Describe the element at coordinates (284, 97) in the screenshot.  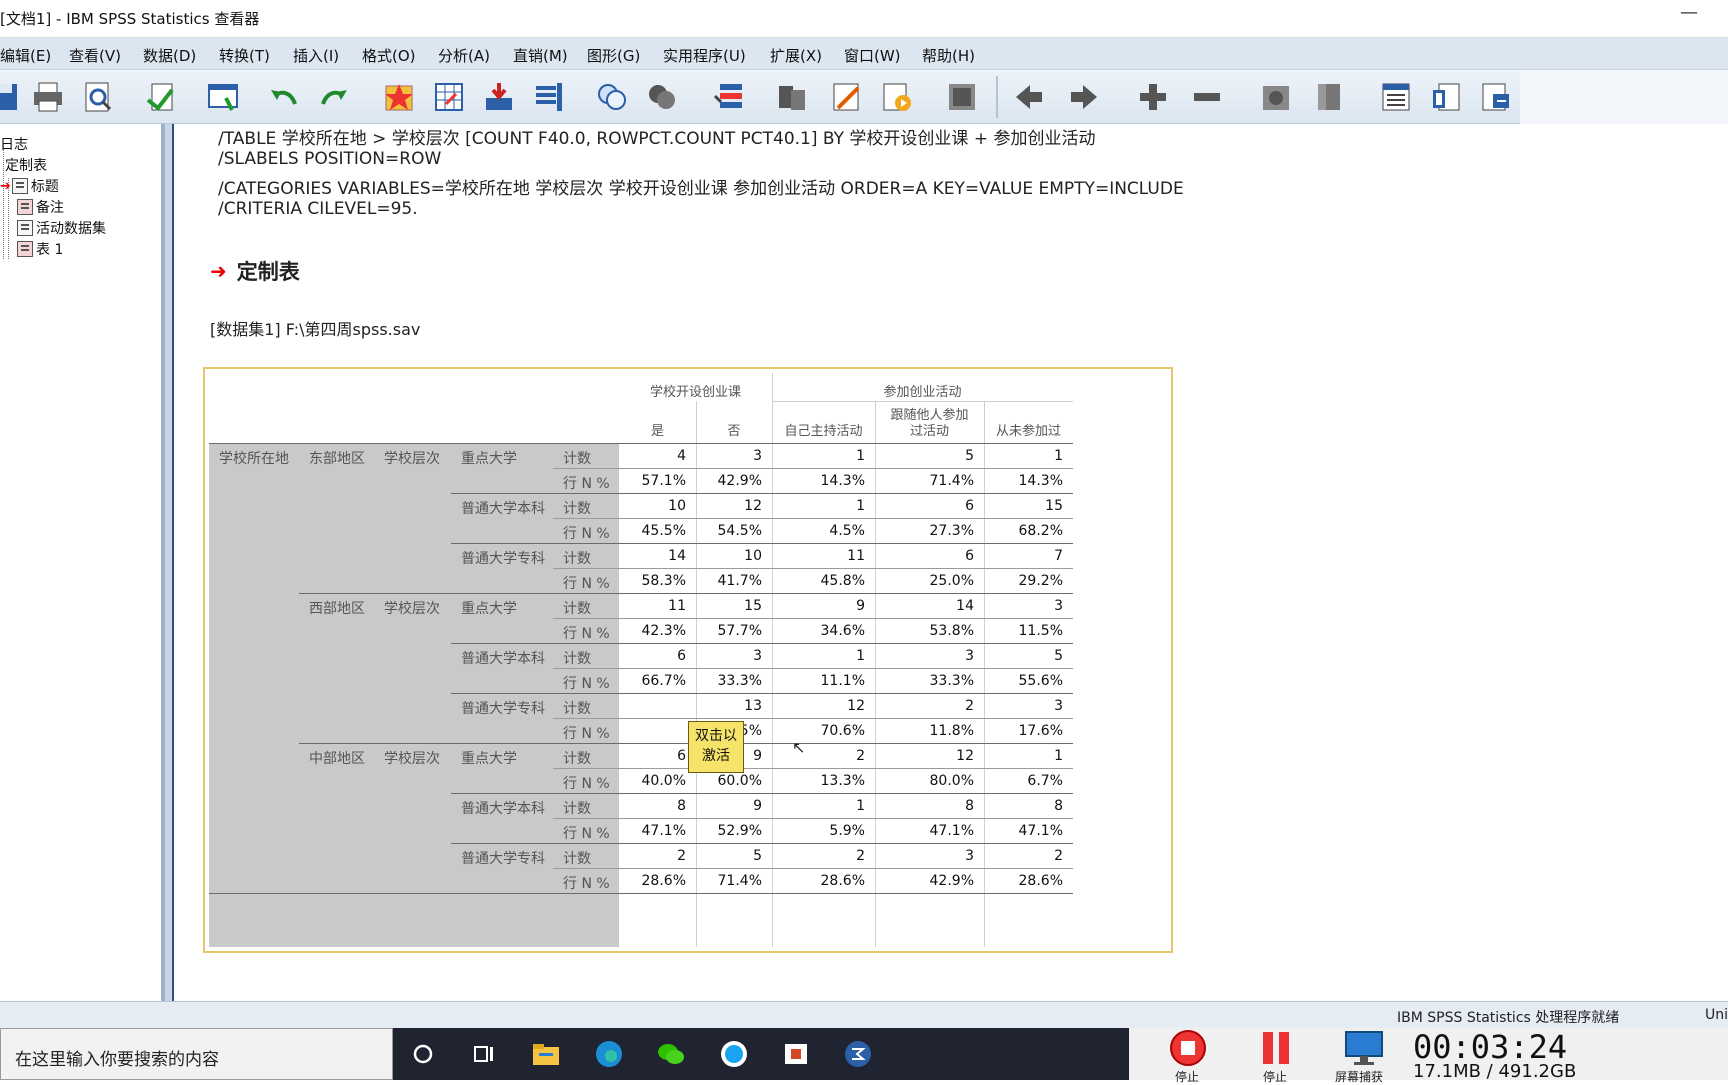
I see `undo-icon` at that location.